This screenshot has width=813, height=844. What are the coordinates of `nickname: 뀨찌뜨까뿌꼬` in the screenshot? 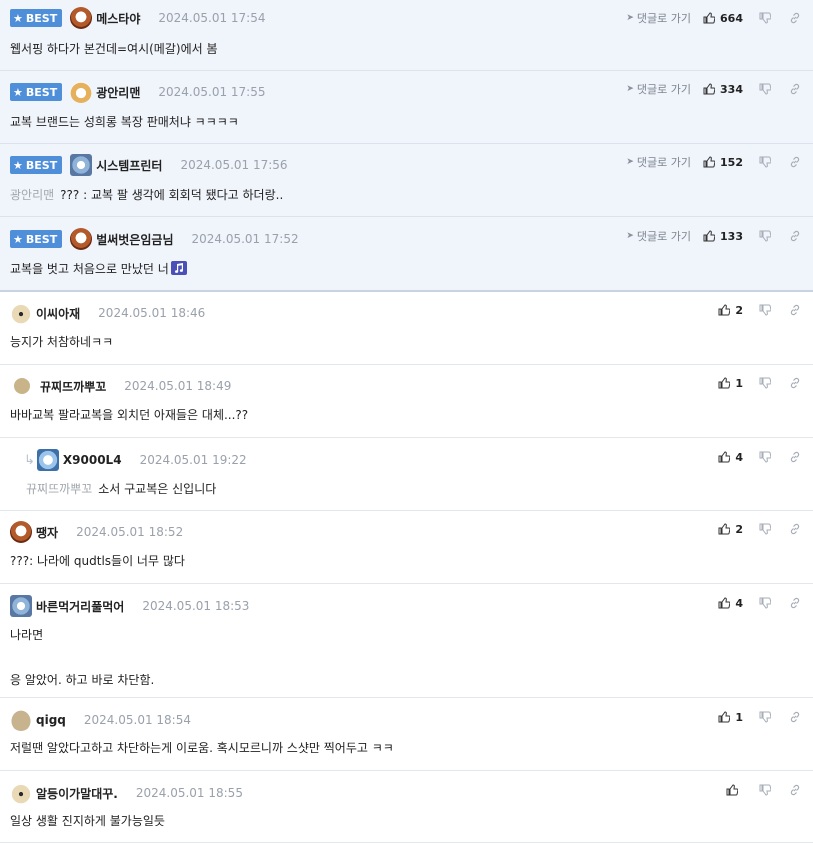 It's located at (73, 386).